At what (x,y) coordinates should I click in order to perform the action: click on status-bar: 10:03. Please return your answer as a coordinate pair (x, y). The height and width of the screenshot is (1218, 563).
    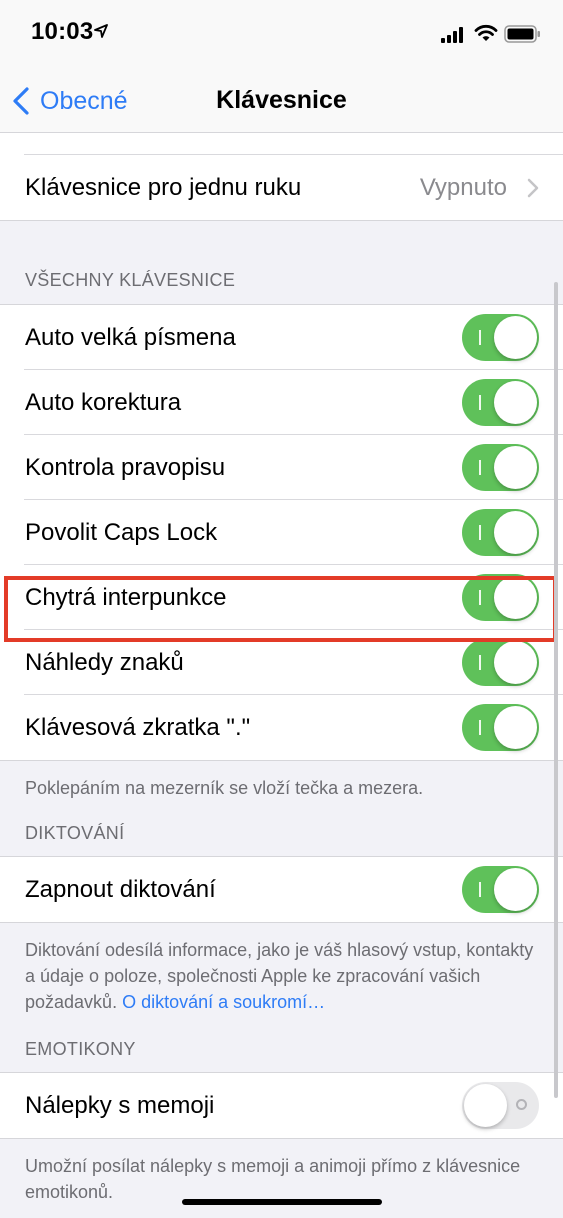
    Looking at the image, I should click on (281, 34).